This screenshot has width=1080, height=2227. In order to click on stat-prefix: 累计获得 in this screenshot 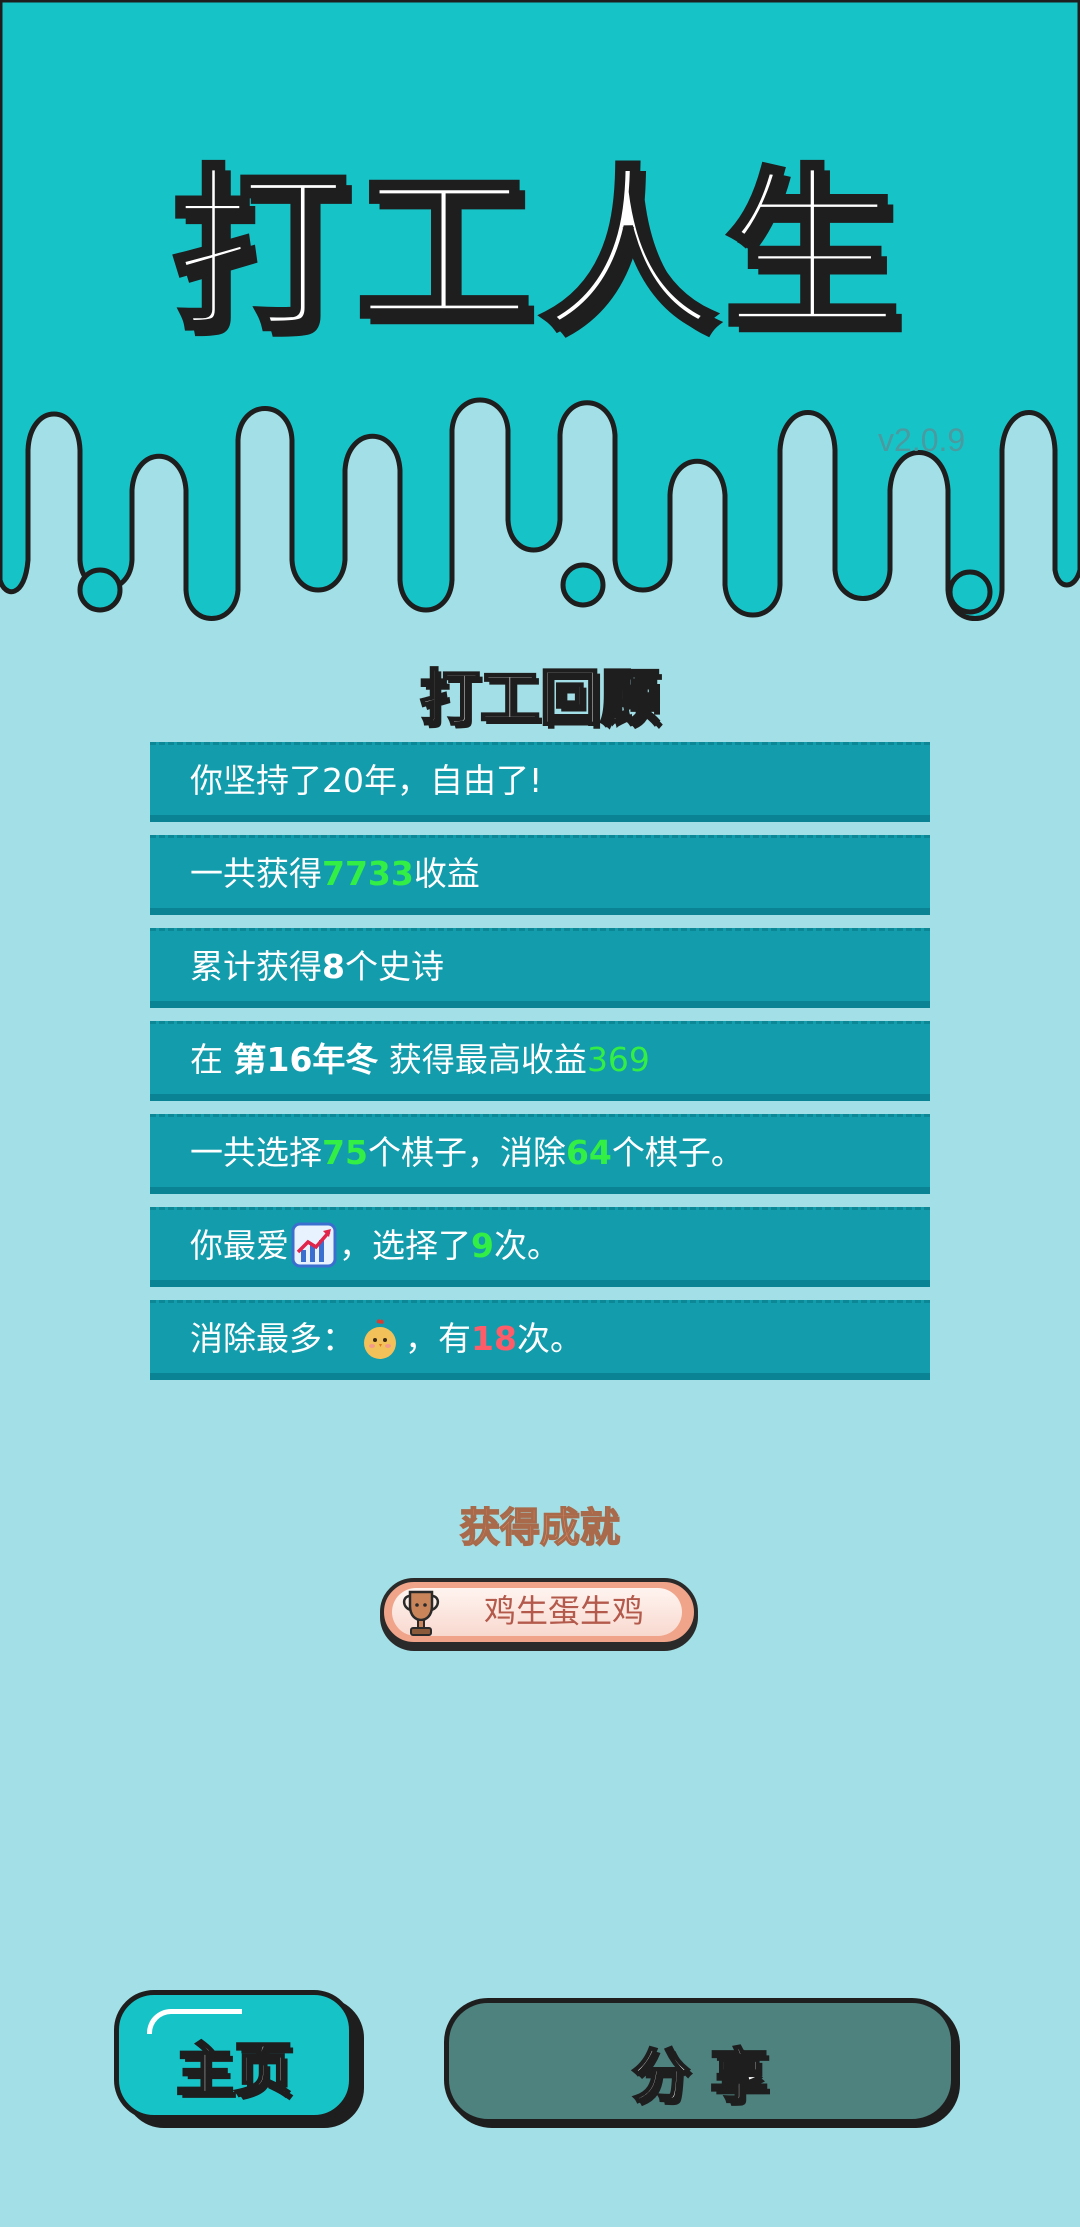, I will do `click(256, 966)`.